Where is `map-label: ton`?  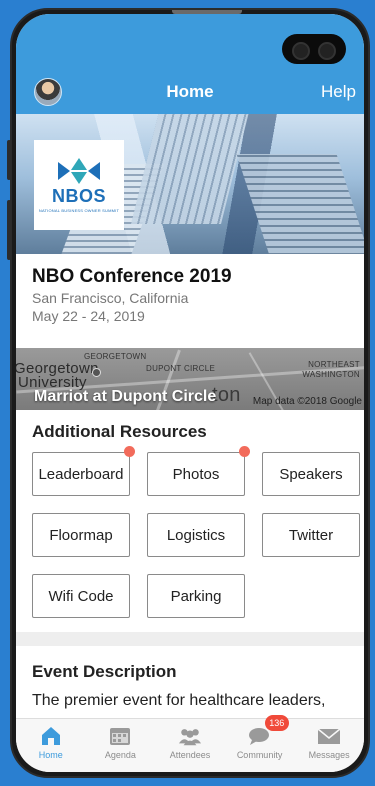 map-label: ton is located at coordinates (226, 395).